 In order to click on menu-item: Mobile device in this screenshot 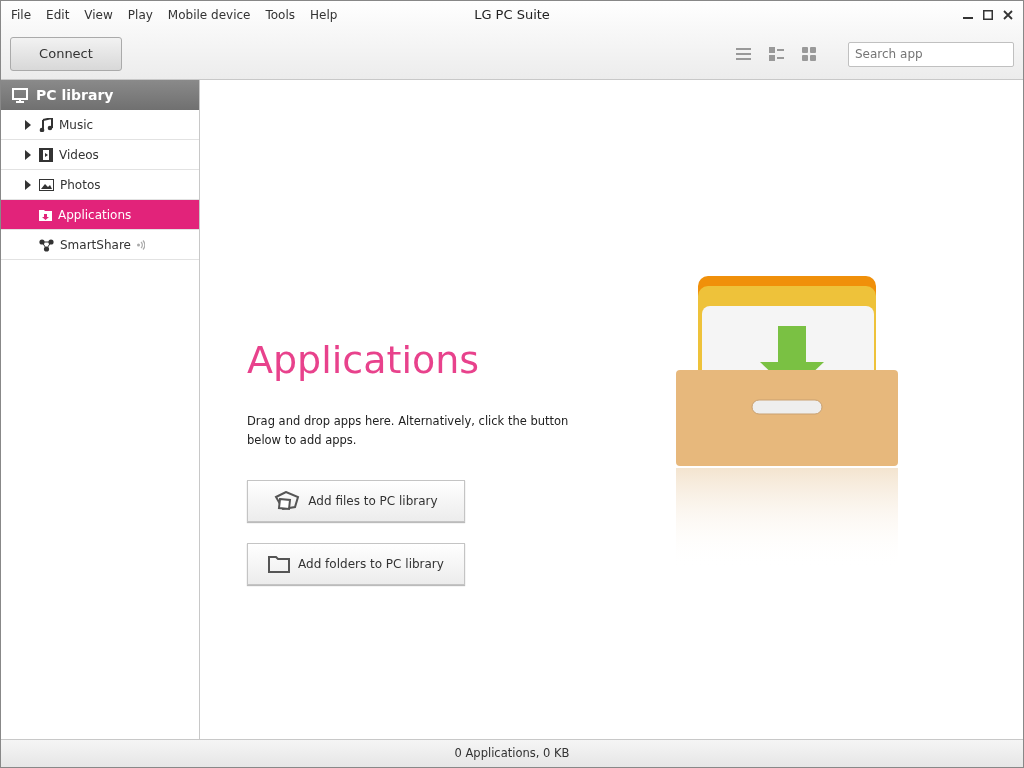, I will do `click(209, 15)`.